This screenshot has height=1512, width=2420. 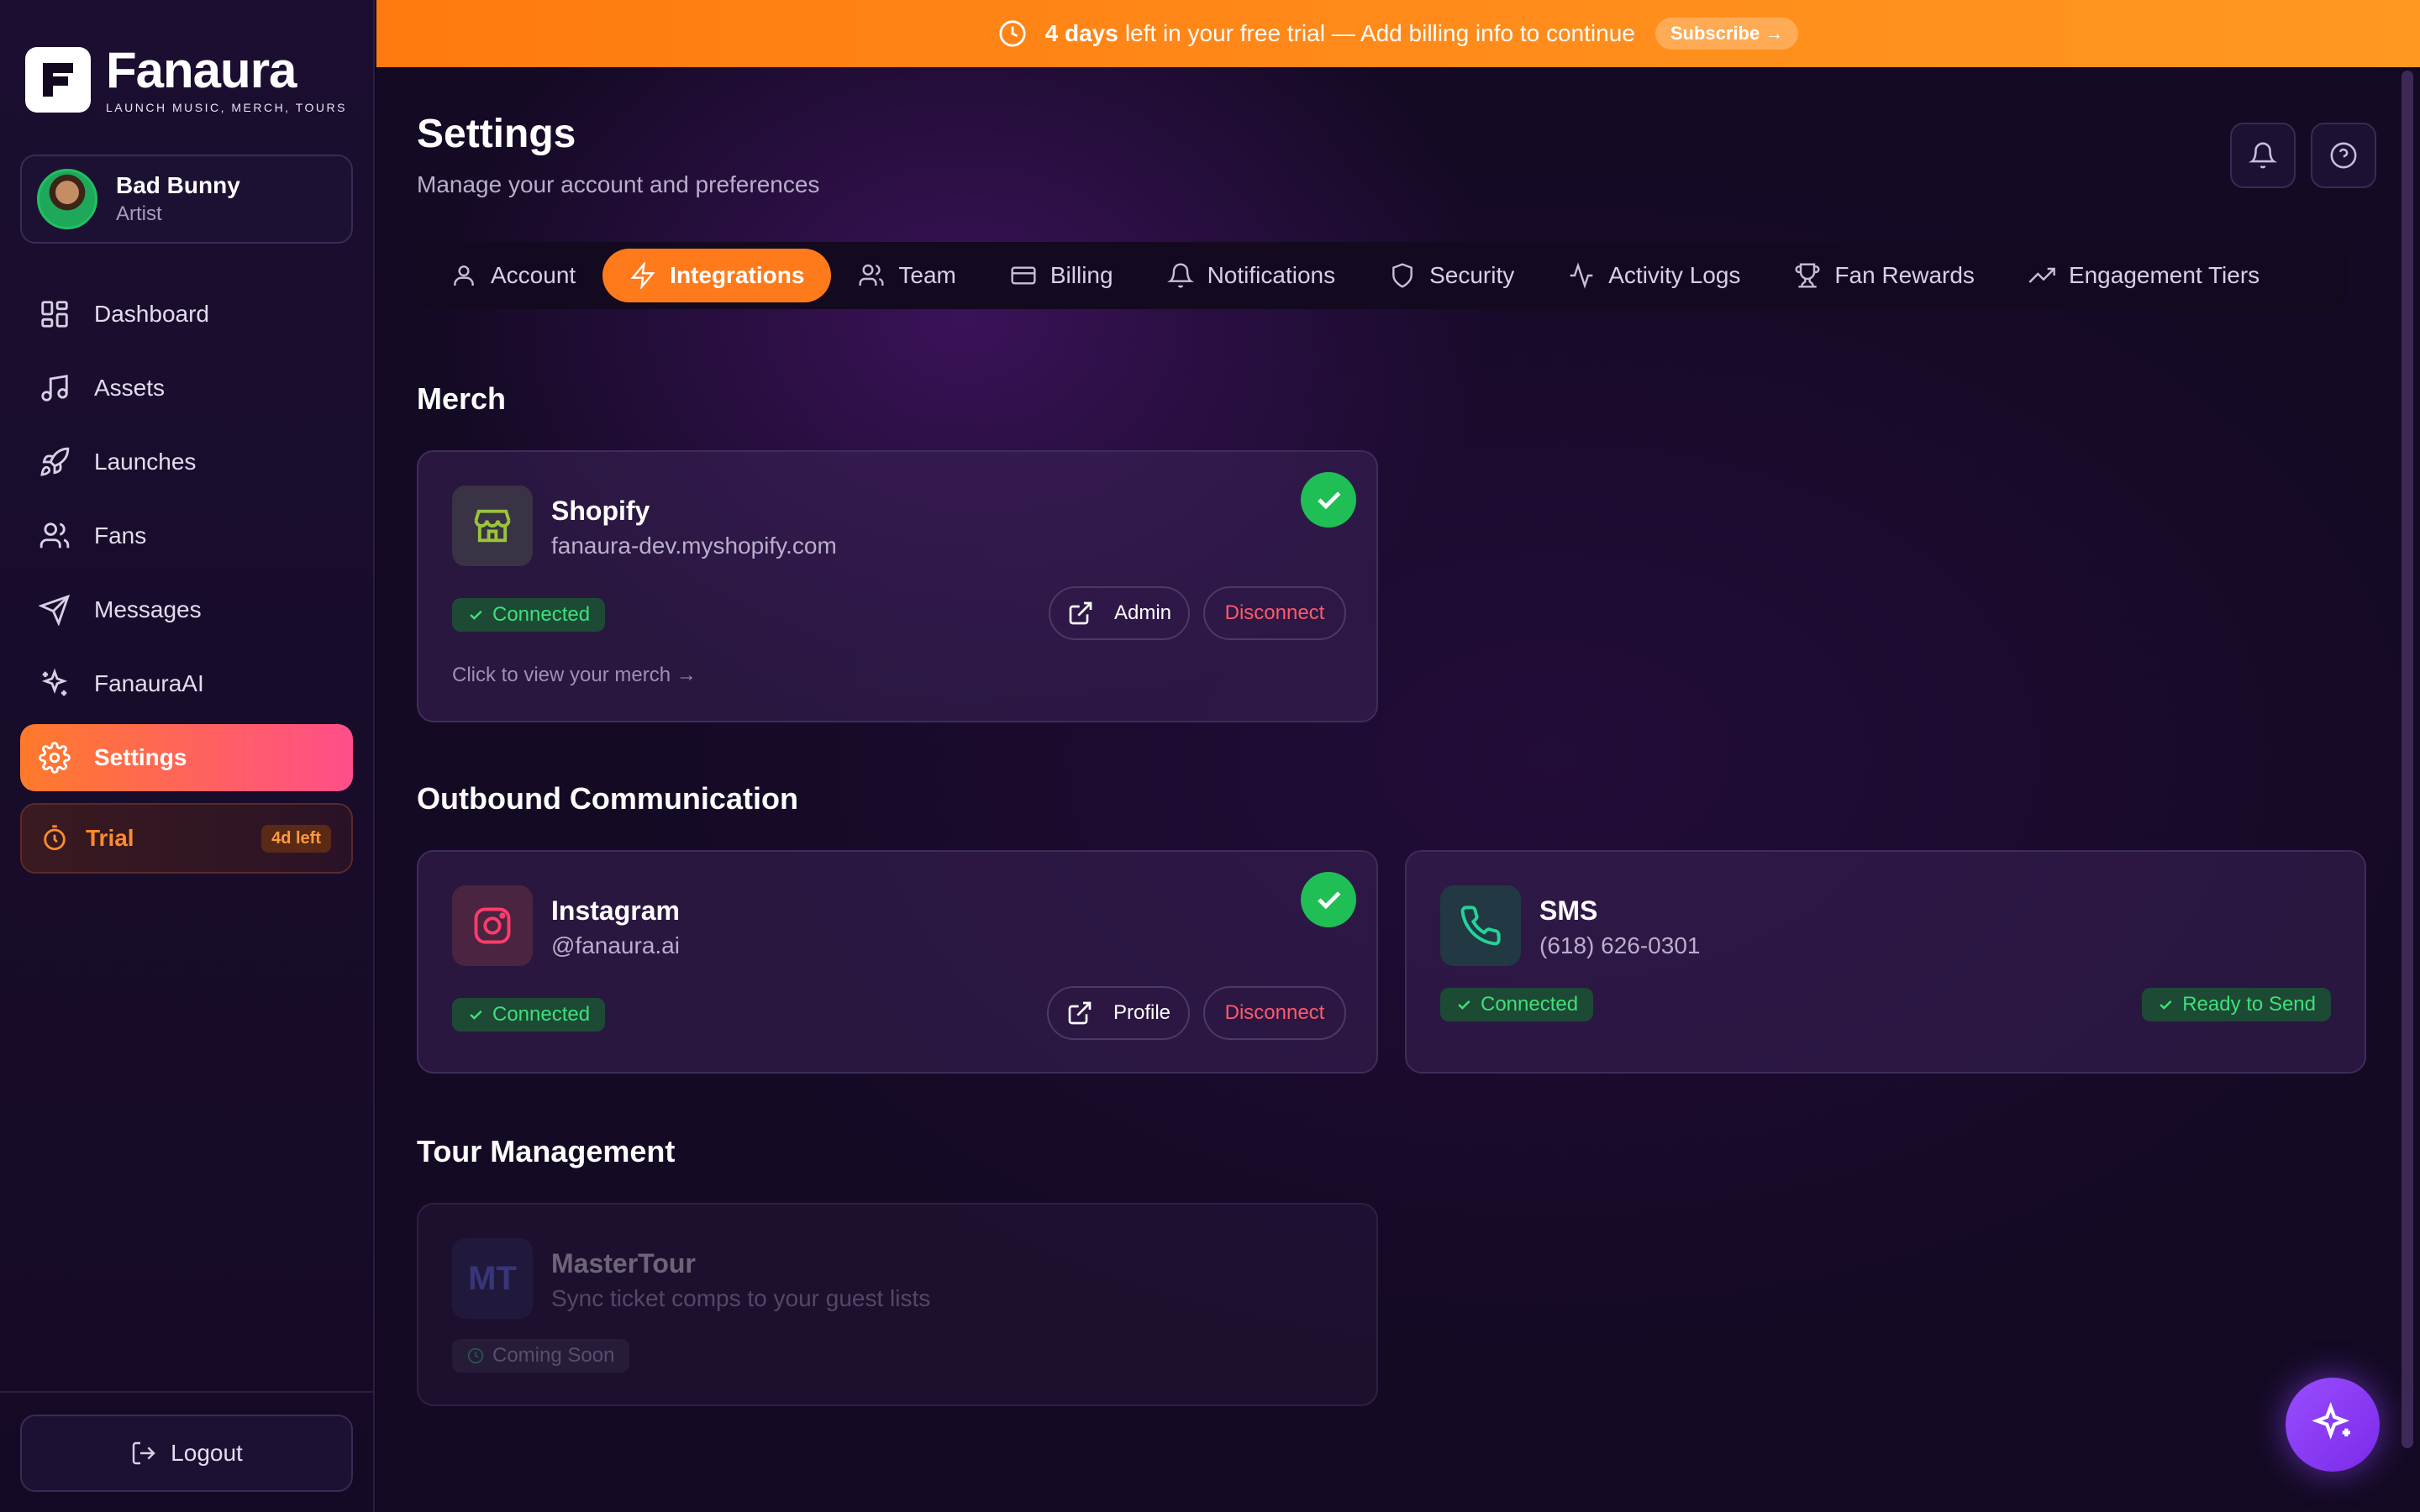 What do you see at coordinates (615, 945) in the screenshot?
I see `integration-detail: @fanaura.ai` at bounding box center [615, 945].